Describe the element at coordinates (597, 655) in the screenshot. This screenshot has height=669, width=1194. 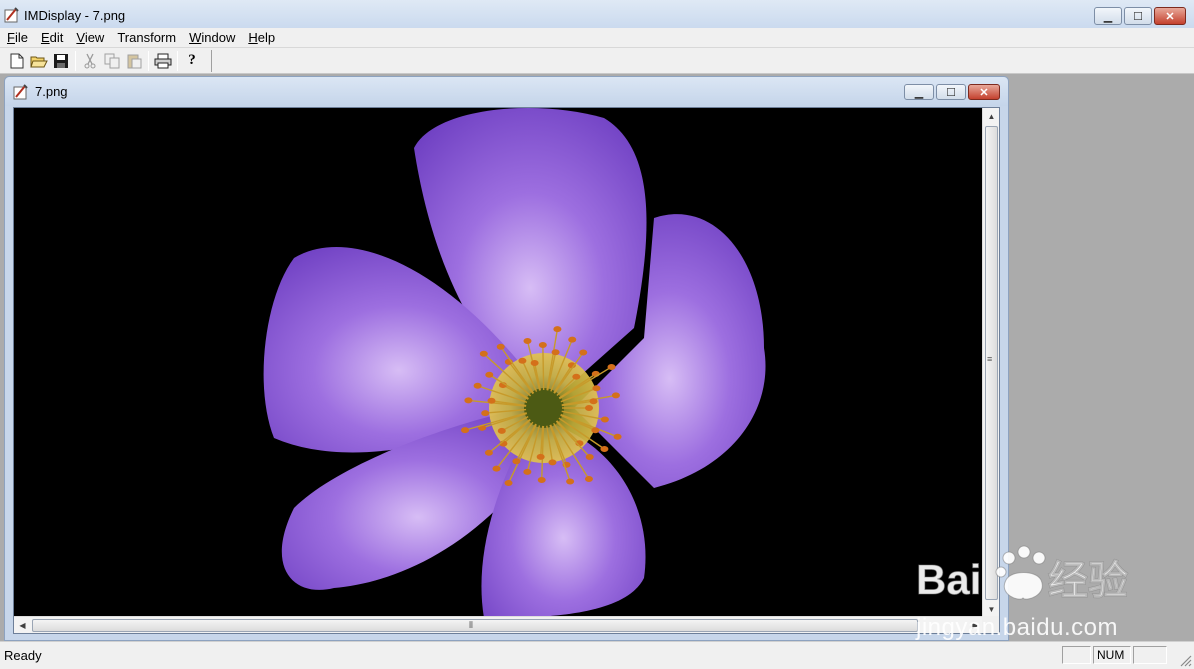
I see `status-bar: Ready NUM` at that location.